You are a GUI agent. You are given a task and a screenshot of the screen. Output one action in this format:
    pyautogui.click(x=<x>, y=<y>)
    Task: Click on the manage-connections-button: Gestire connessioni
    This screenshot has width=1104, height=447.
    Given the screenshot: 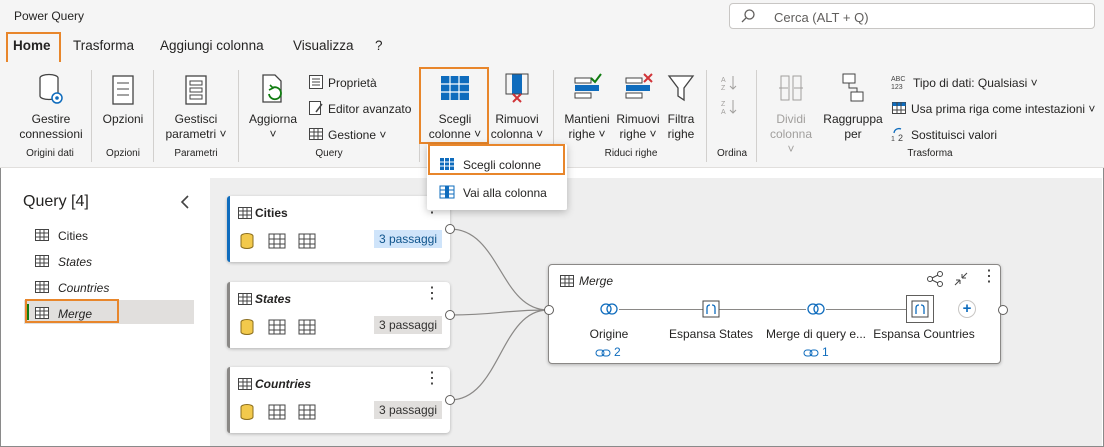 What is the action you would take?
    pyautogui.click(x=51, y=107)
    